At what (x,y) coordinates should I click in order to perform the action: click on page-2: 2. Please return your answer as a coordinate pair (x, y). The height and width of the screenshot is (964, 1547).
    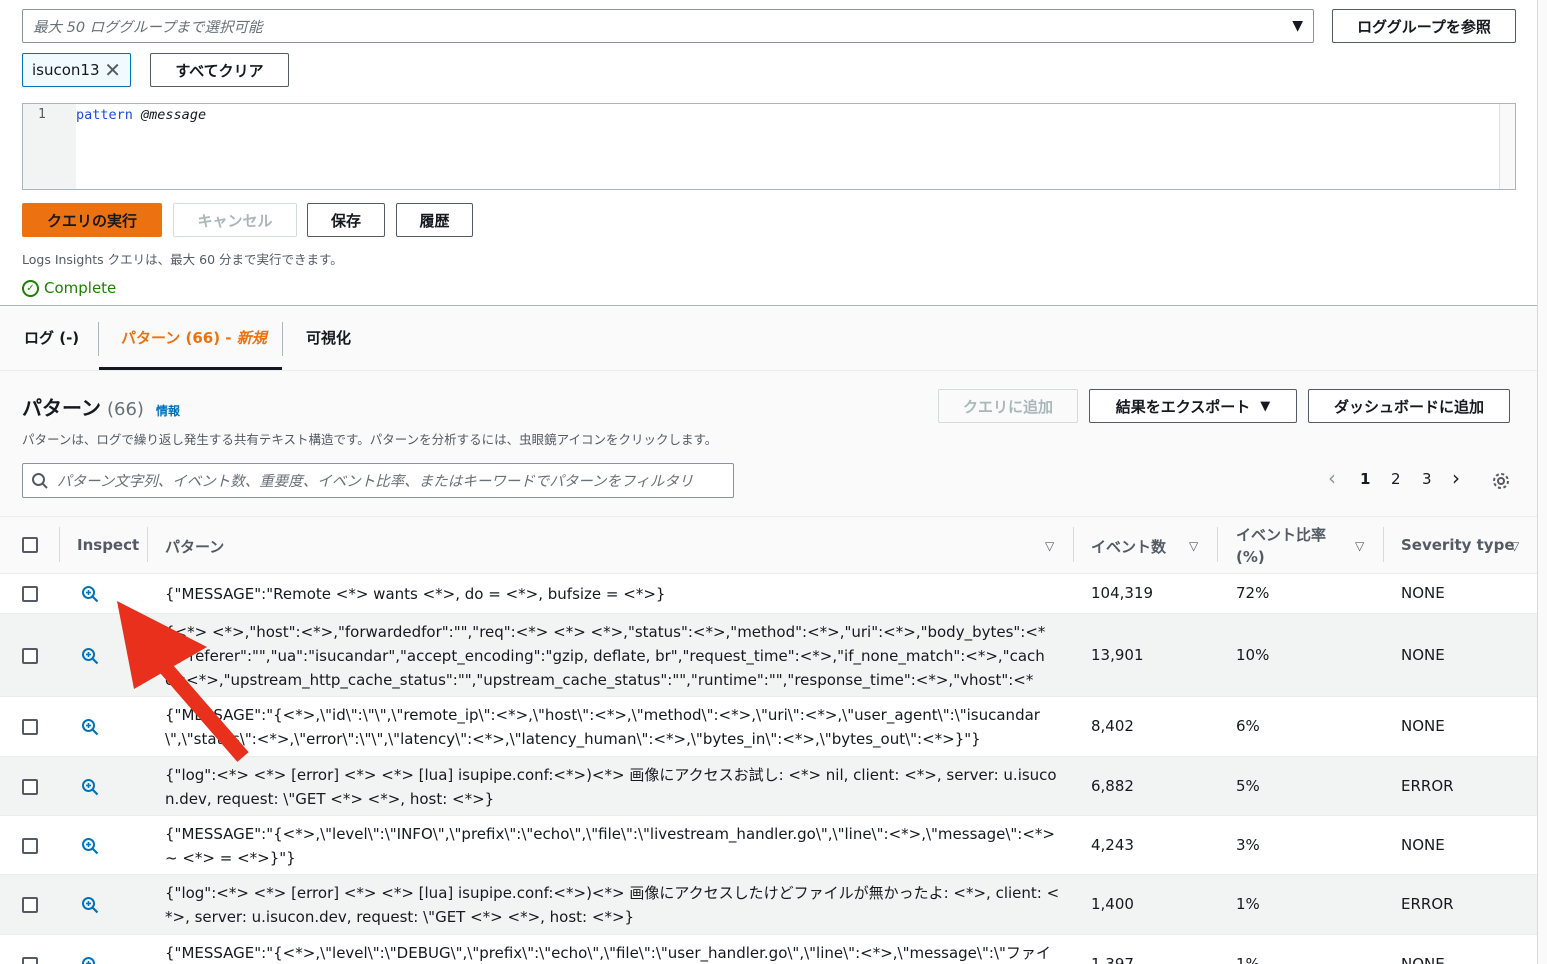
    Looking at the image, I should click on (1396, 479).